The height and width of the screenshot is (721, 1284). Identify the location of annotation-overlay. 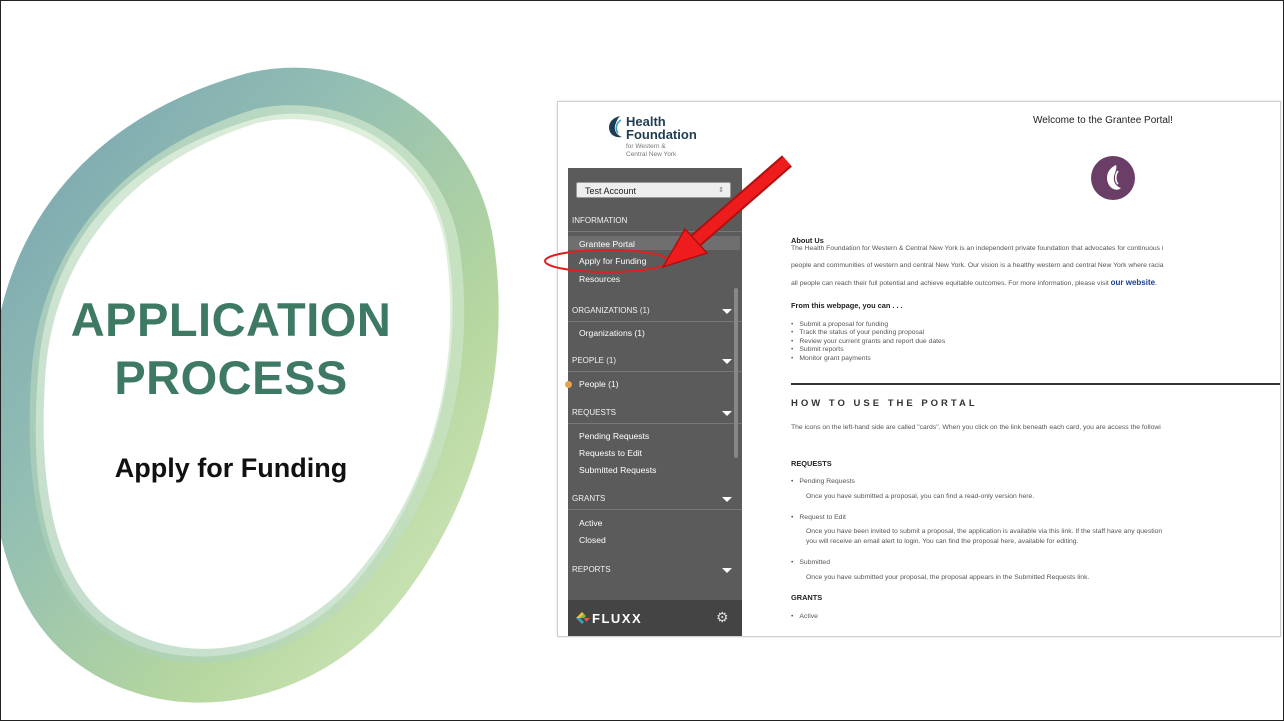
(668, 214).